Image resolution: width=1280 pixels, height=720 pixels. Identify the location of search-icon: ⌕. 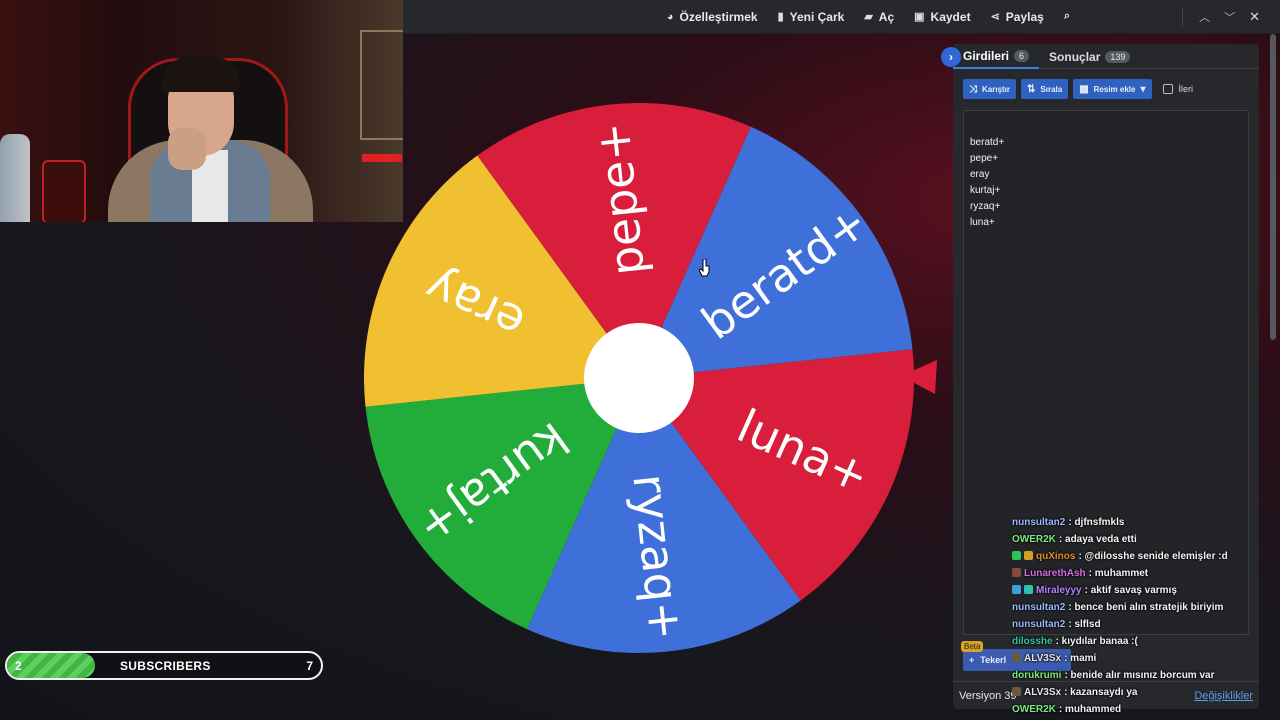
(1066, 16).